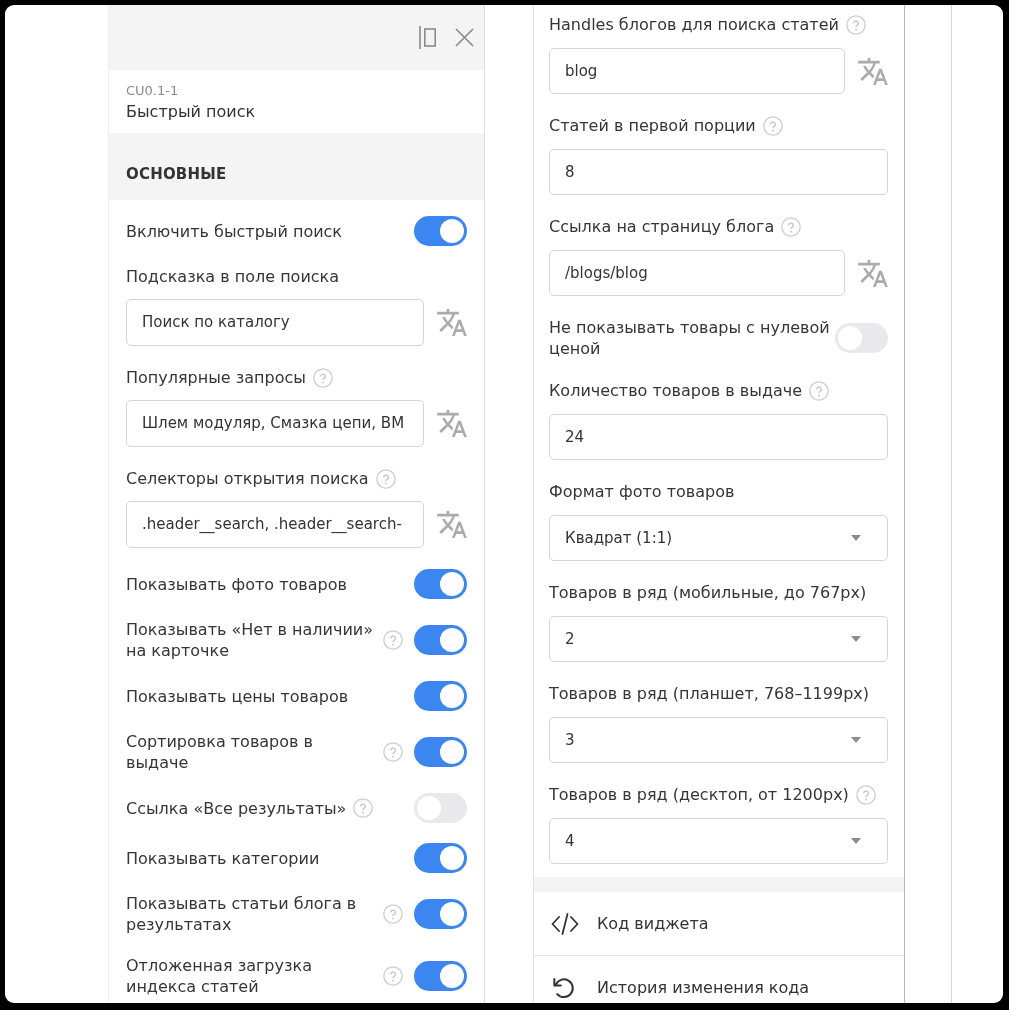 The height and width of the screenshot is (1010, 1009). I want to click on setting-label: Включить быстрый поиск, so click(234, 231).